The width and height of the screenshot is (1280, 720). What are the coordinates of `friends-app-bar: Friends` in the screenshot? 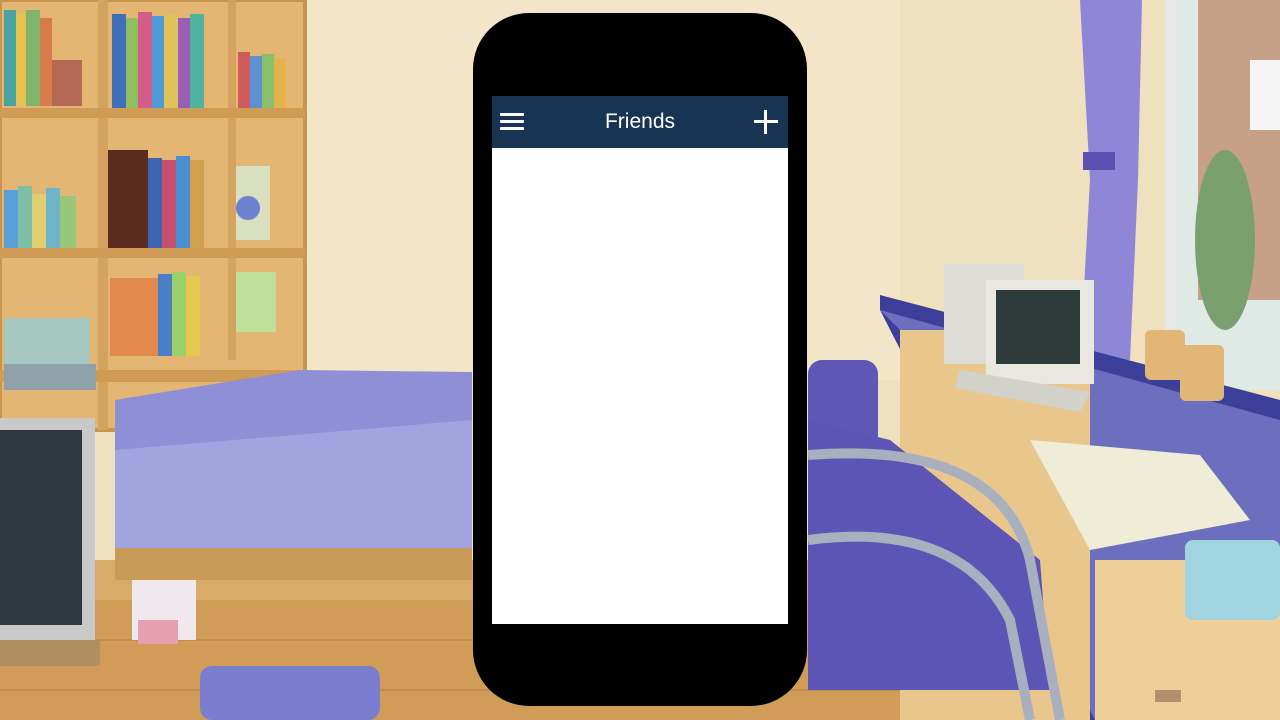 It's located at (640, 122).